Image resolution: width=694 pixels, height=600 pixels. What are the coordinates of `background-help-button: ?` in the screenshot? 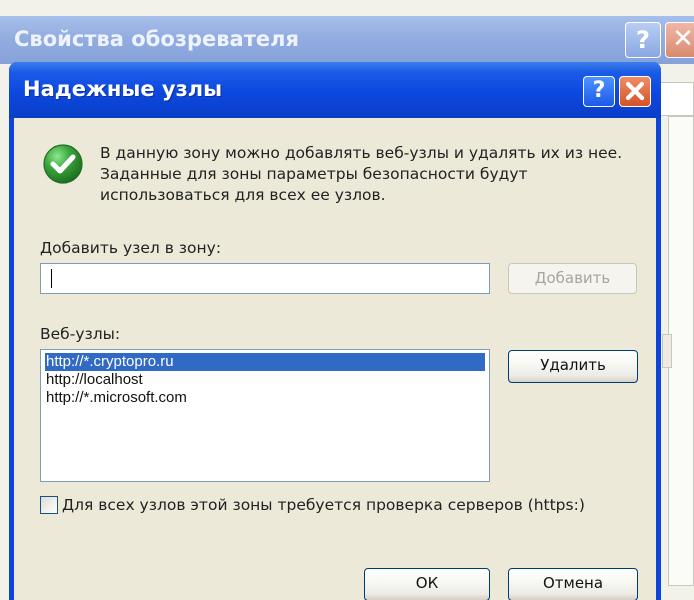 It's located at (643, 40).